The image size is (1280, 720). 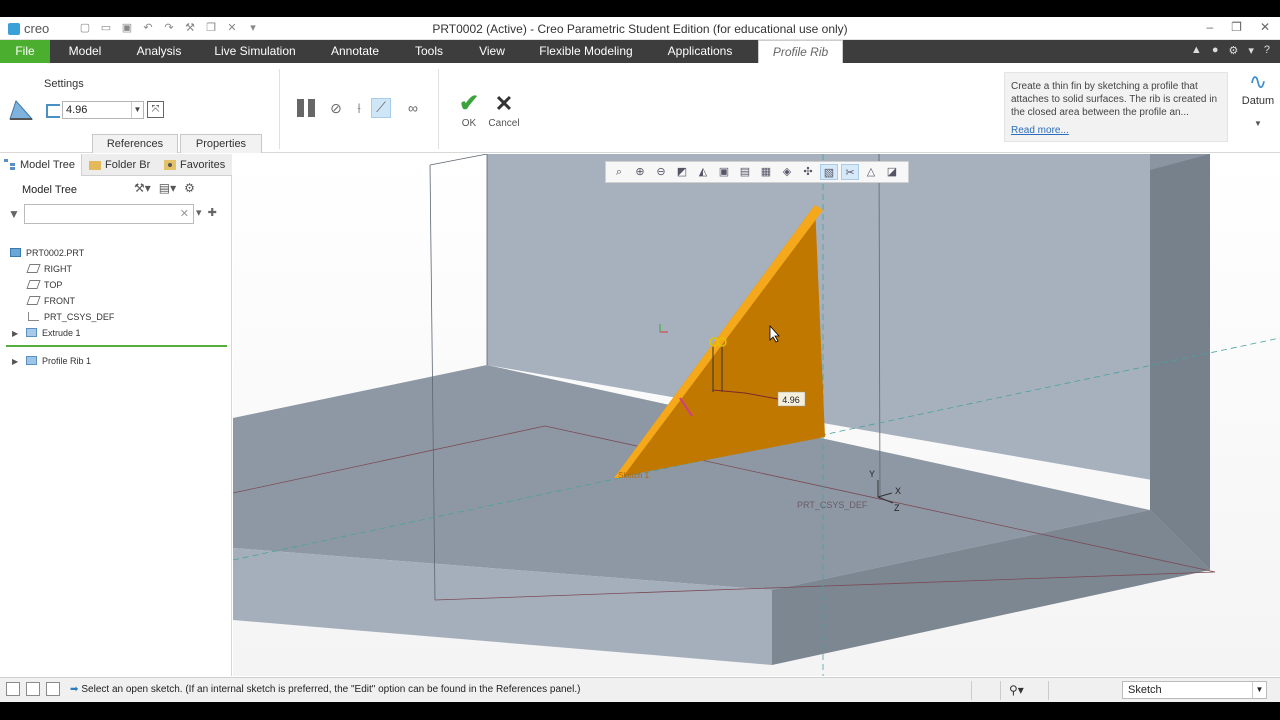 What do you see at coordinates (682, 172) in the screenshot?
I see `repaint-icon: ◩` at bounding box center [682, 172].